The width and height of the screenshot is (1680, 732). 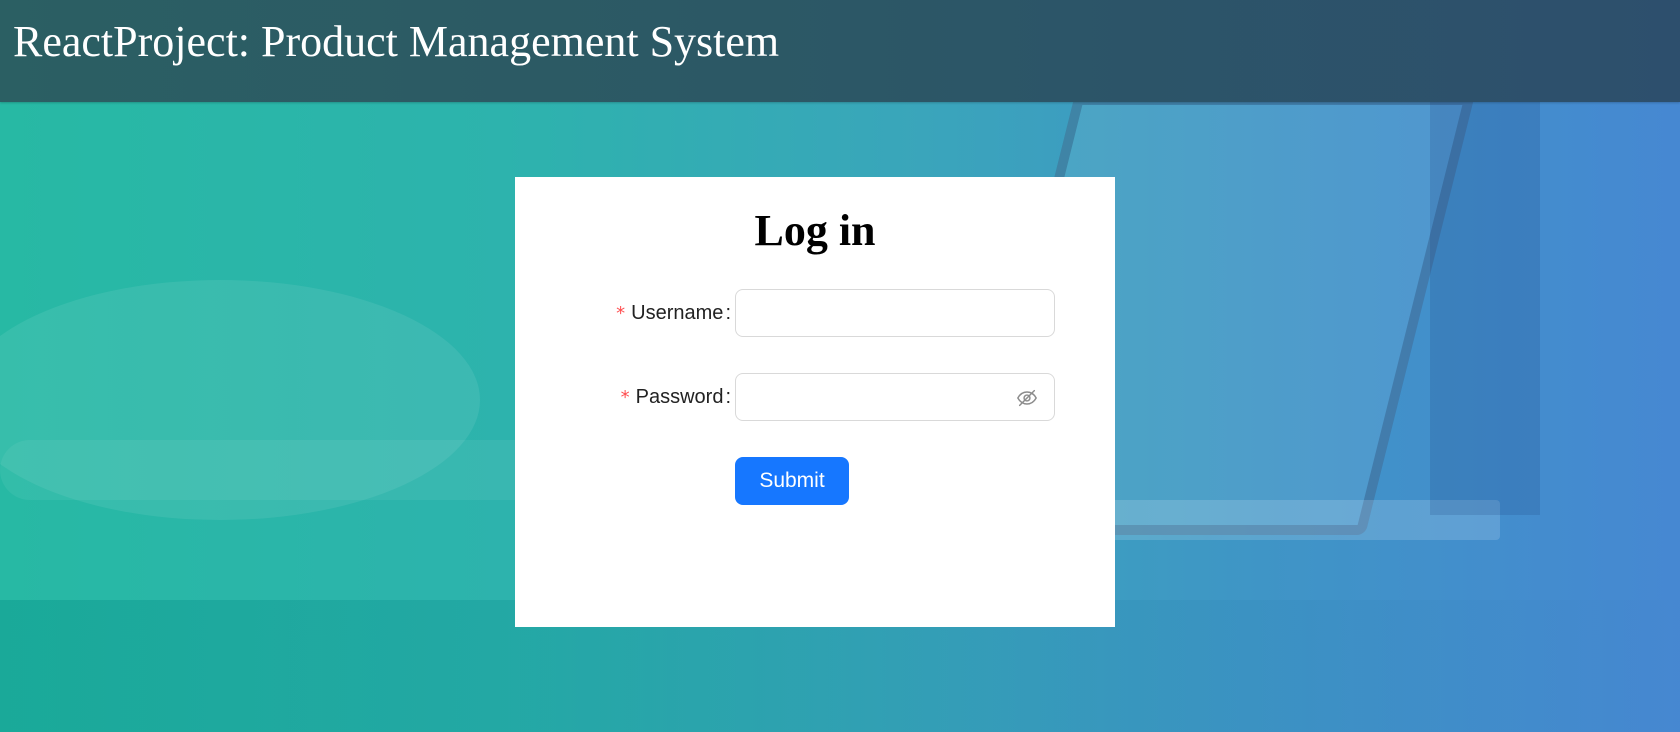 What do you see at coordinates (875, 398) in the screenshot?
I see `password-input` at bounding box center [875, 398].